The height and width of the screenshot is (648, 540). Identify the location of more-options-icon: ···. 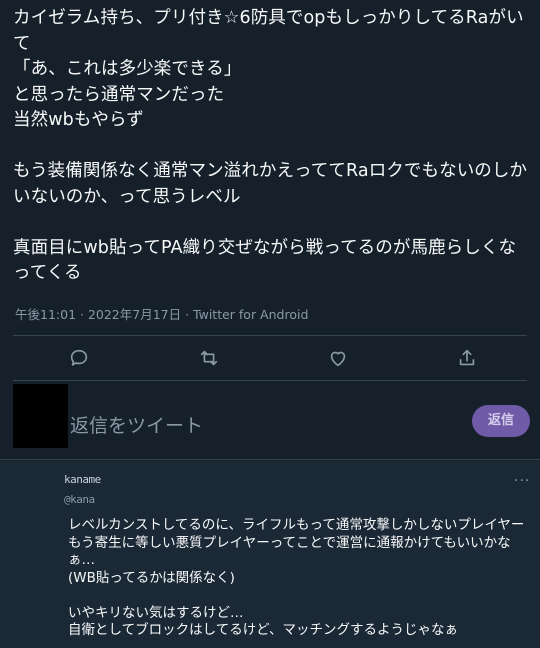
(522, 481).